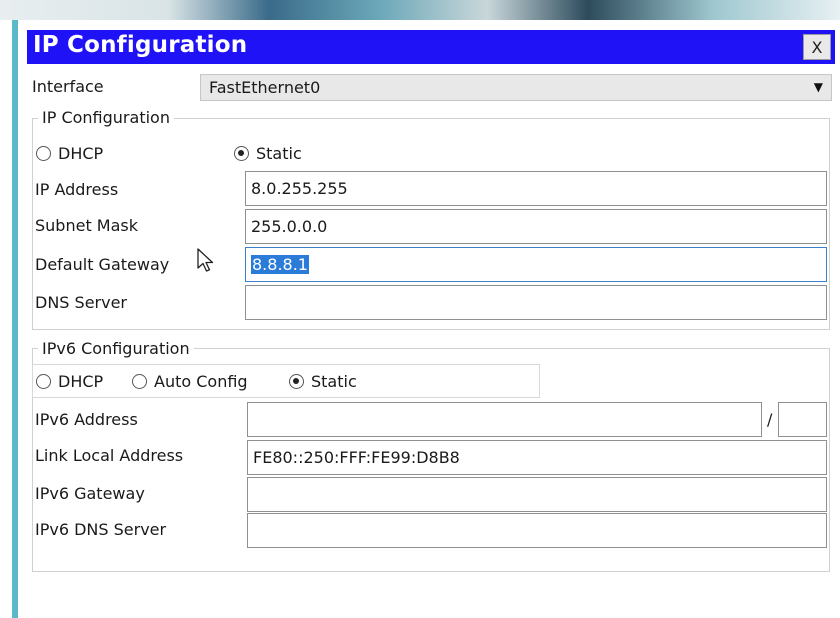 This screenshot has height=618, width=840. What do you see at coordinates (90, 493) in the screenshot?
I see `ipv6-gateway-label: IPv6 Gateway` at bounding box center [90, 493].